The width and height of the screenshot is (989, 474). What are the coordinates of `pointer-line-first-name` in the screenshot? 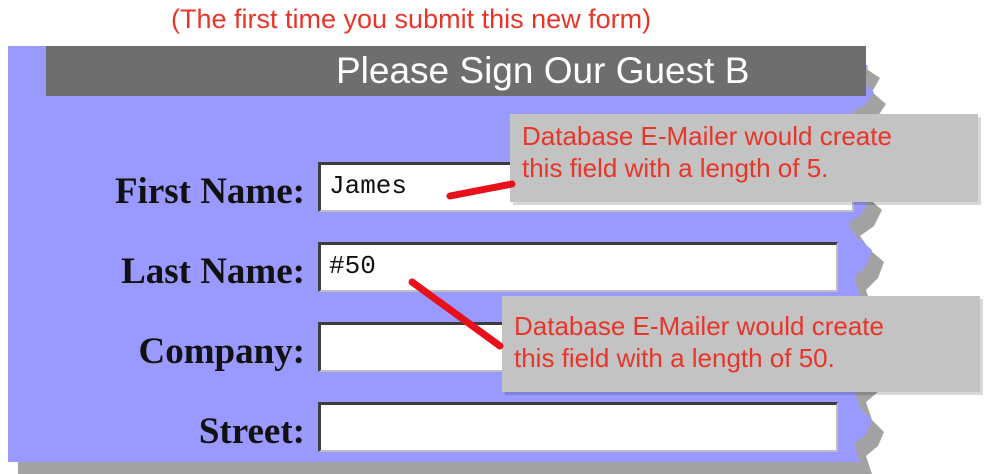 It's located at (481, 190).